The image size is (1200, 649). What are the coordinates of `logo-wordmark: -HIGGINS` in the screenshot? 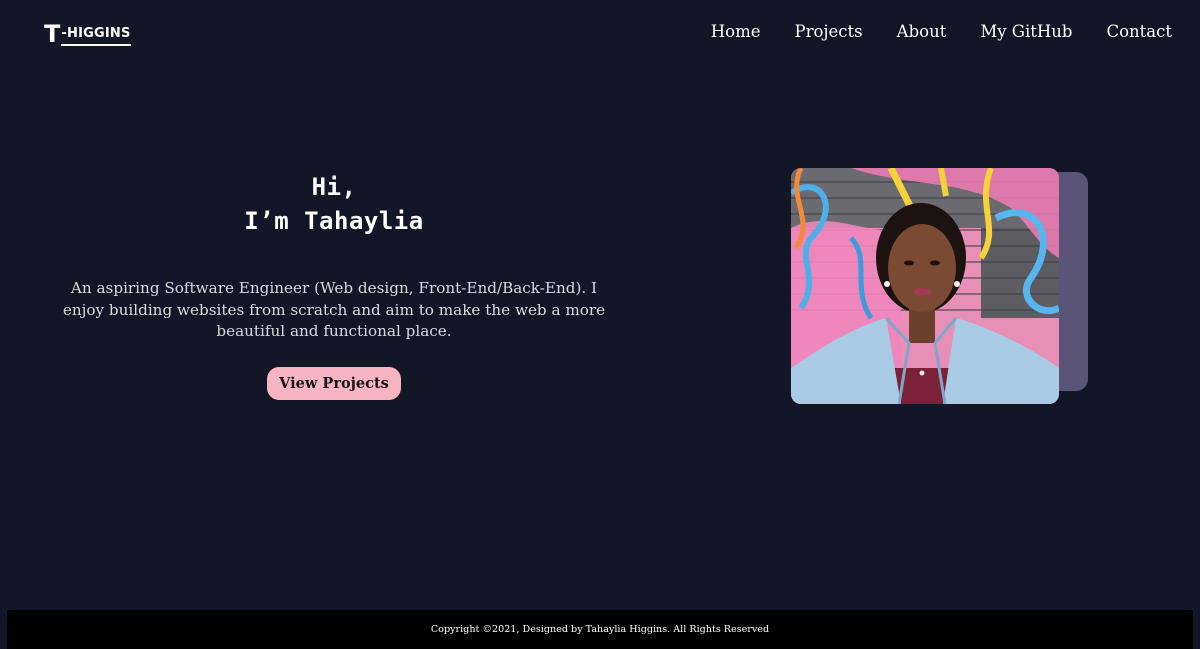 It's located at (96, 36).